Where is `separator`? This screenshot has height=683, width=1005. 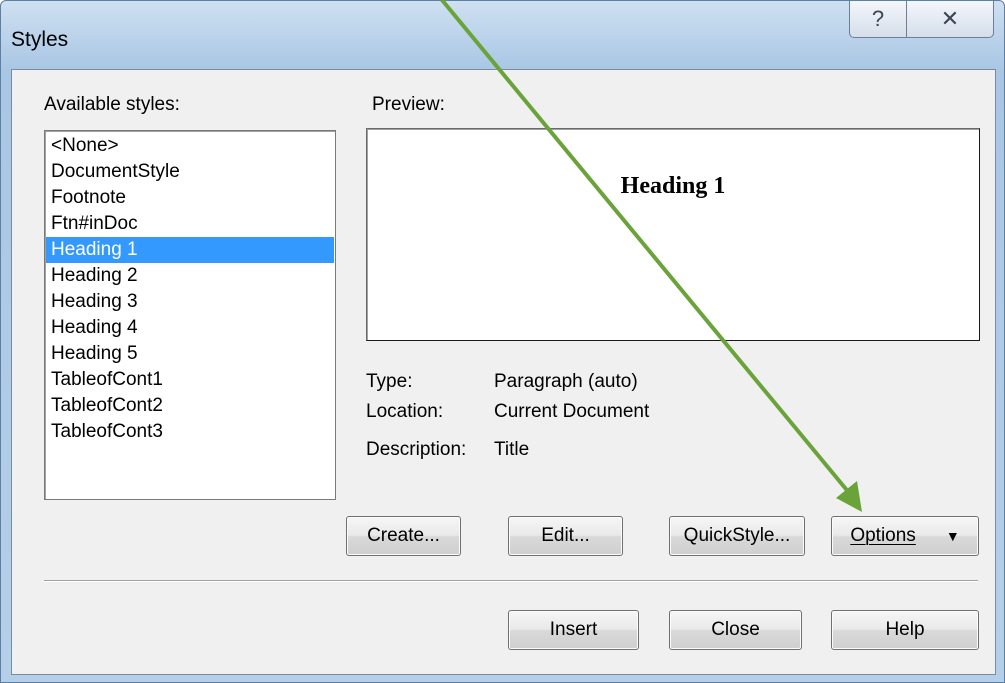
separator is located at coordinates (511, 581).